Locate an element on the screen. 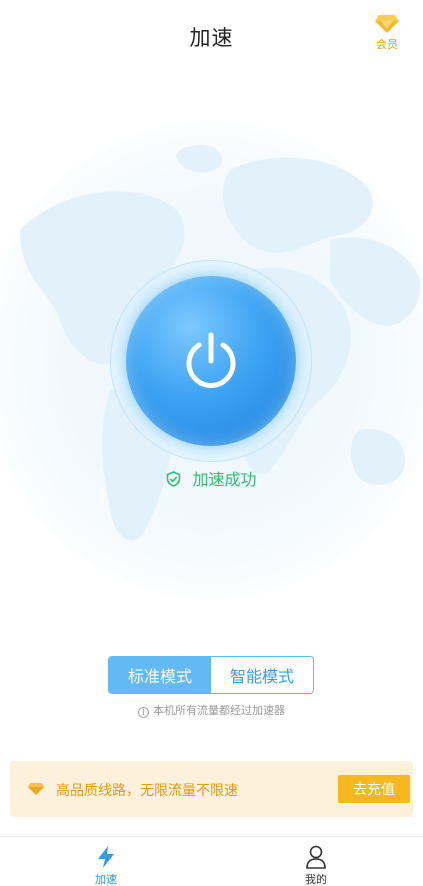 The width and height of the screenshot is (423, 886). power-button-wrapper is located at coordinates (211, 361).